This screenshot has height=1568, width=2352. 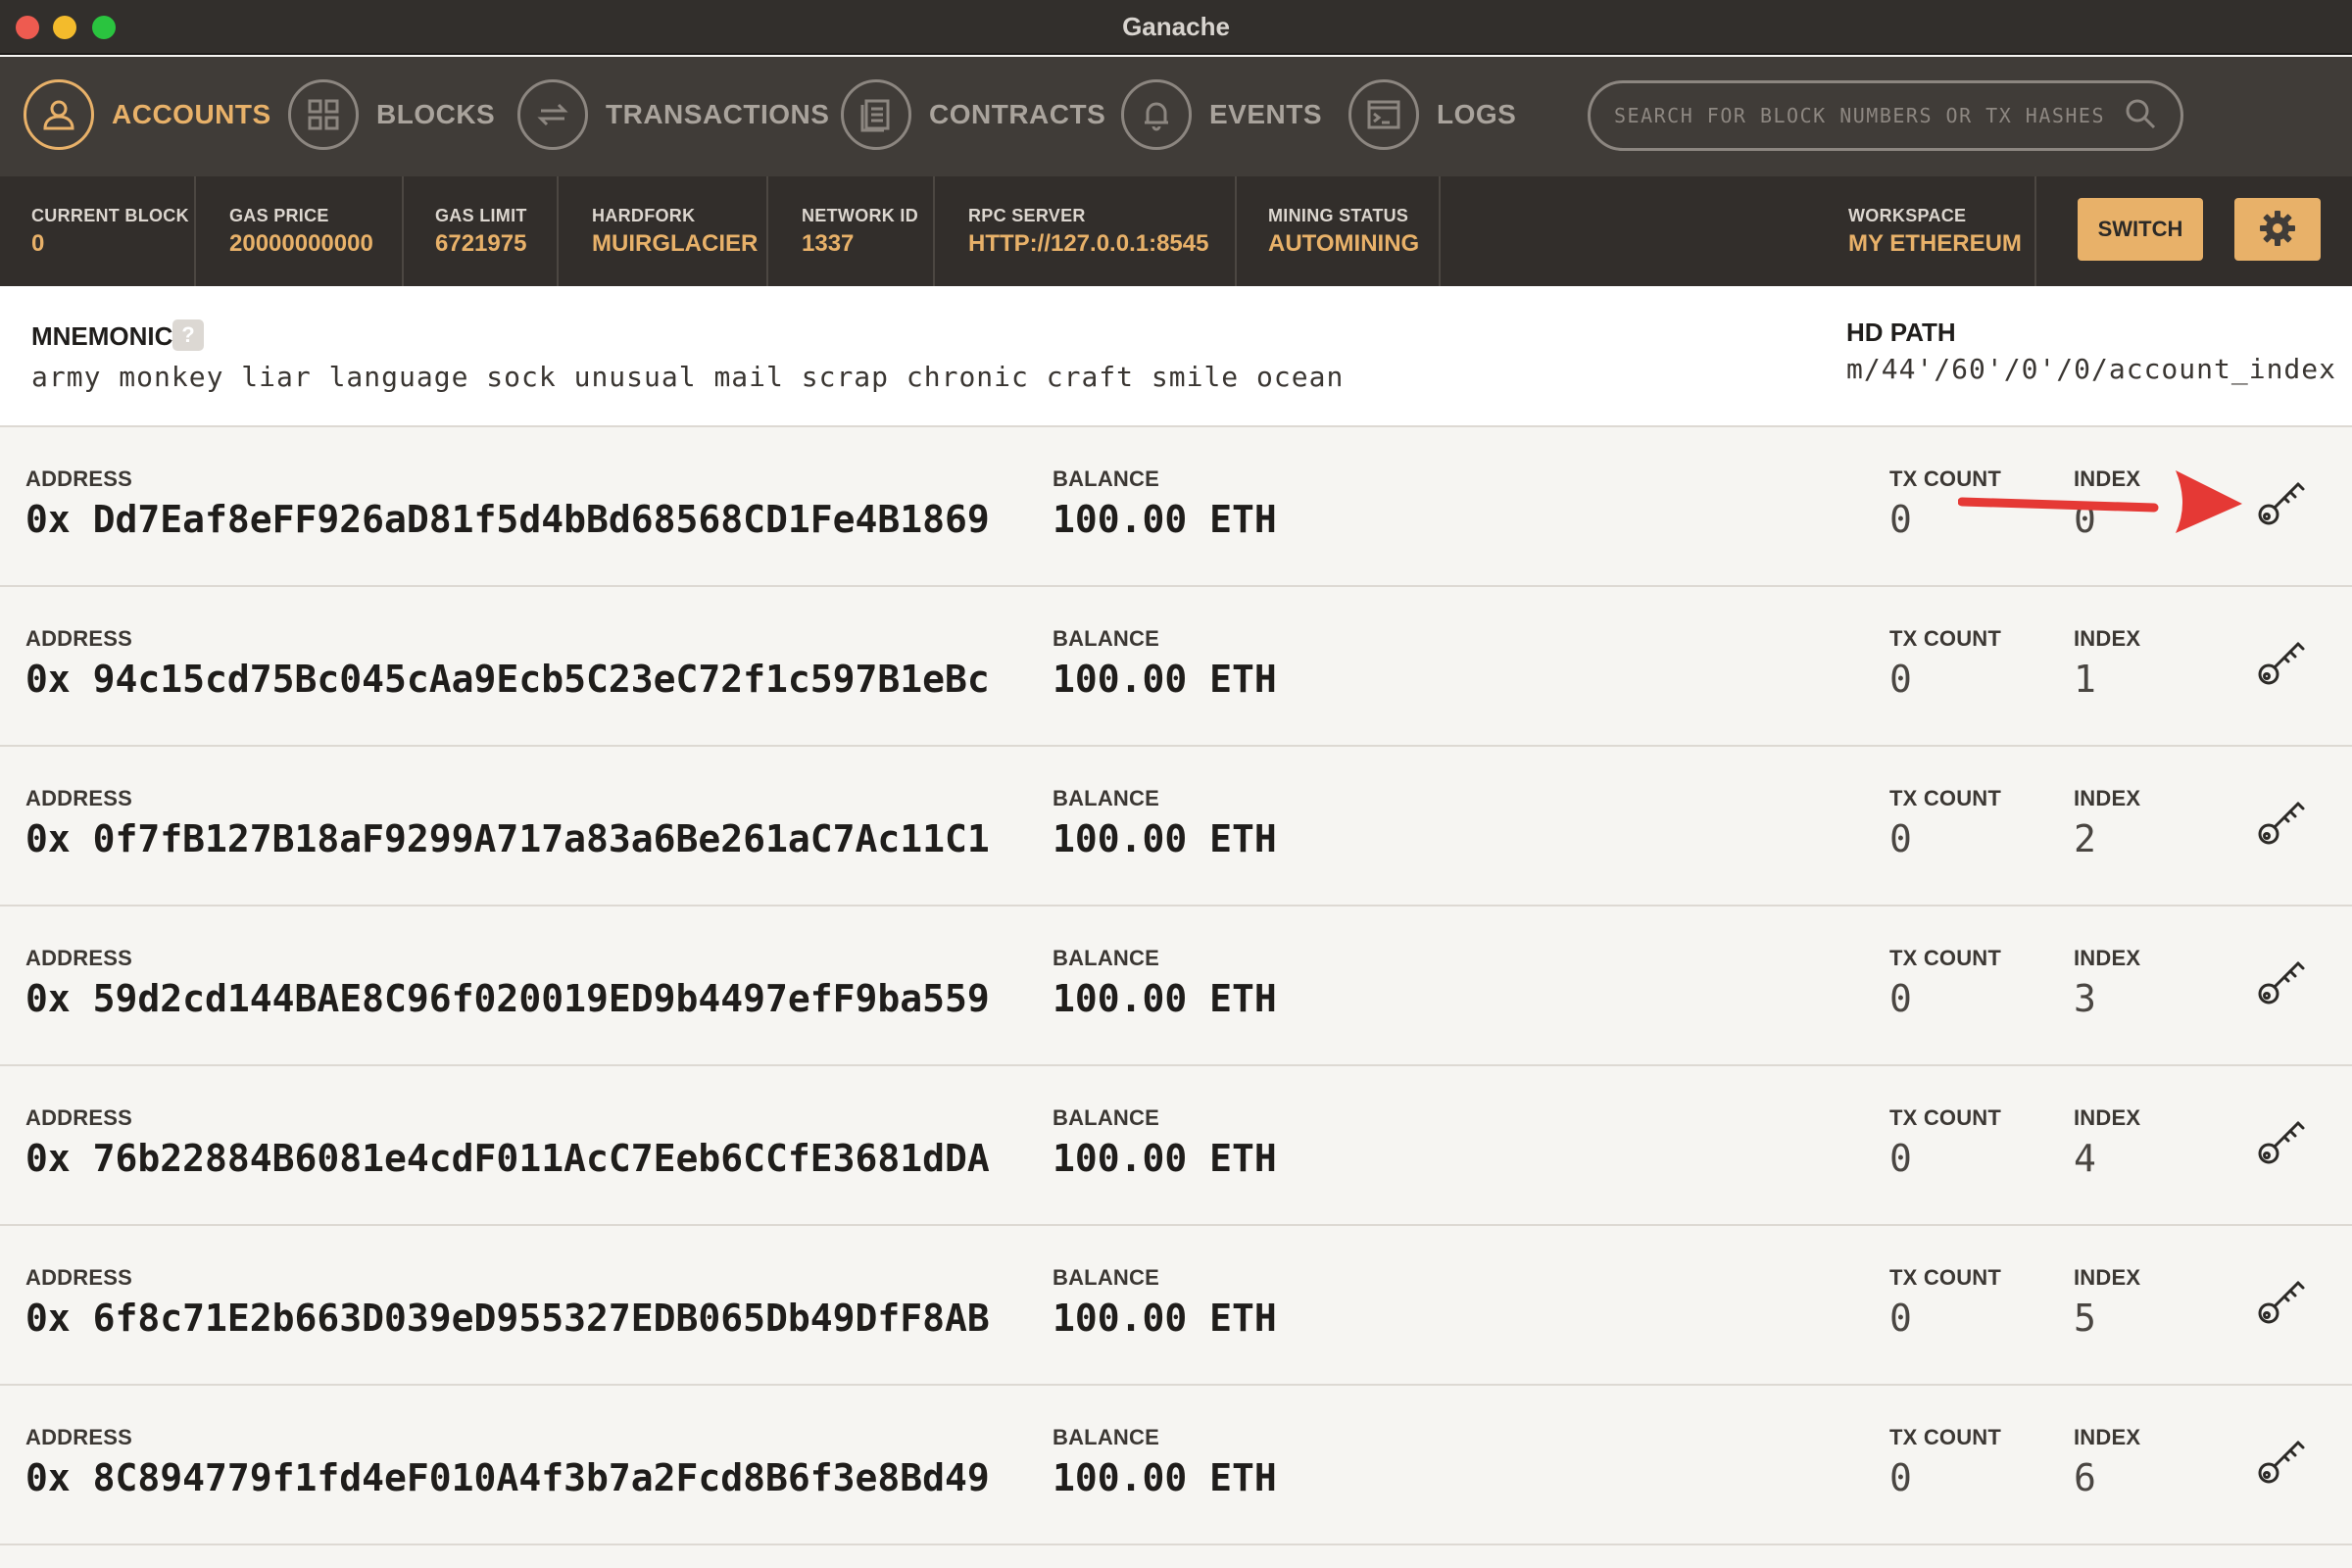 I want to click on window-title: Ganache, so click(x=1176, y=26).